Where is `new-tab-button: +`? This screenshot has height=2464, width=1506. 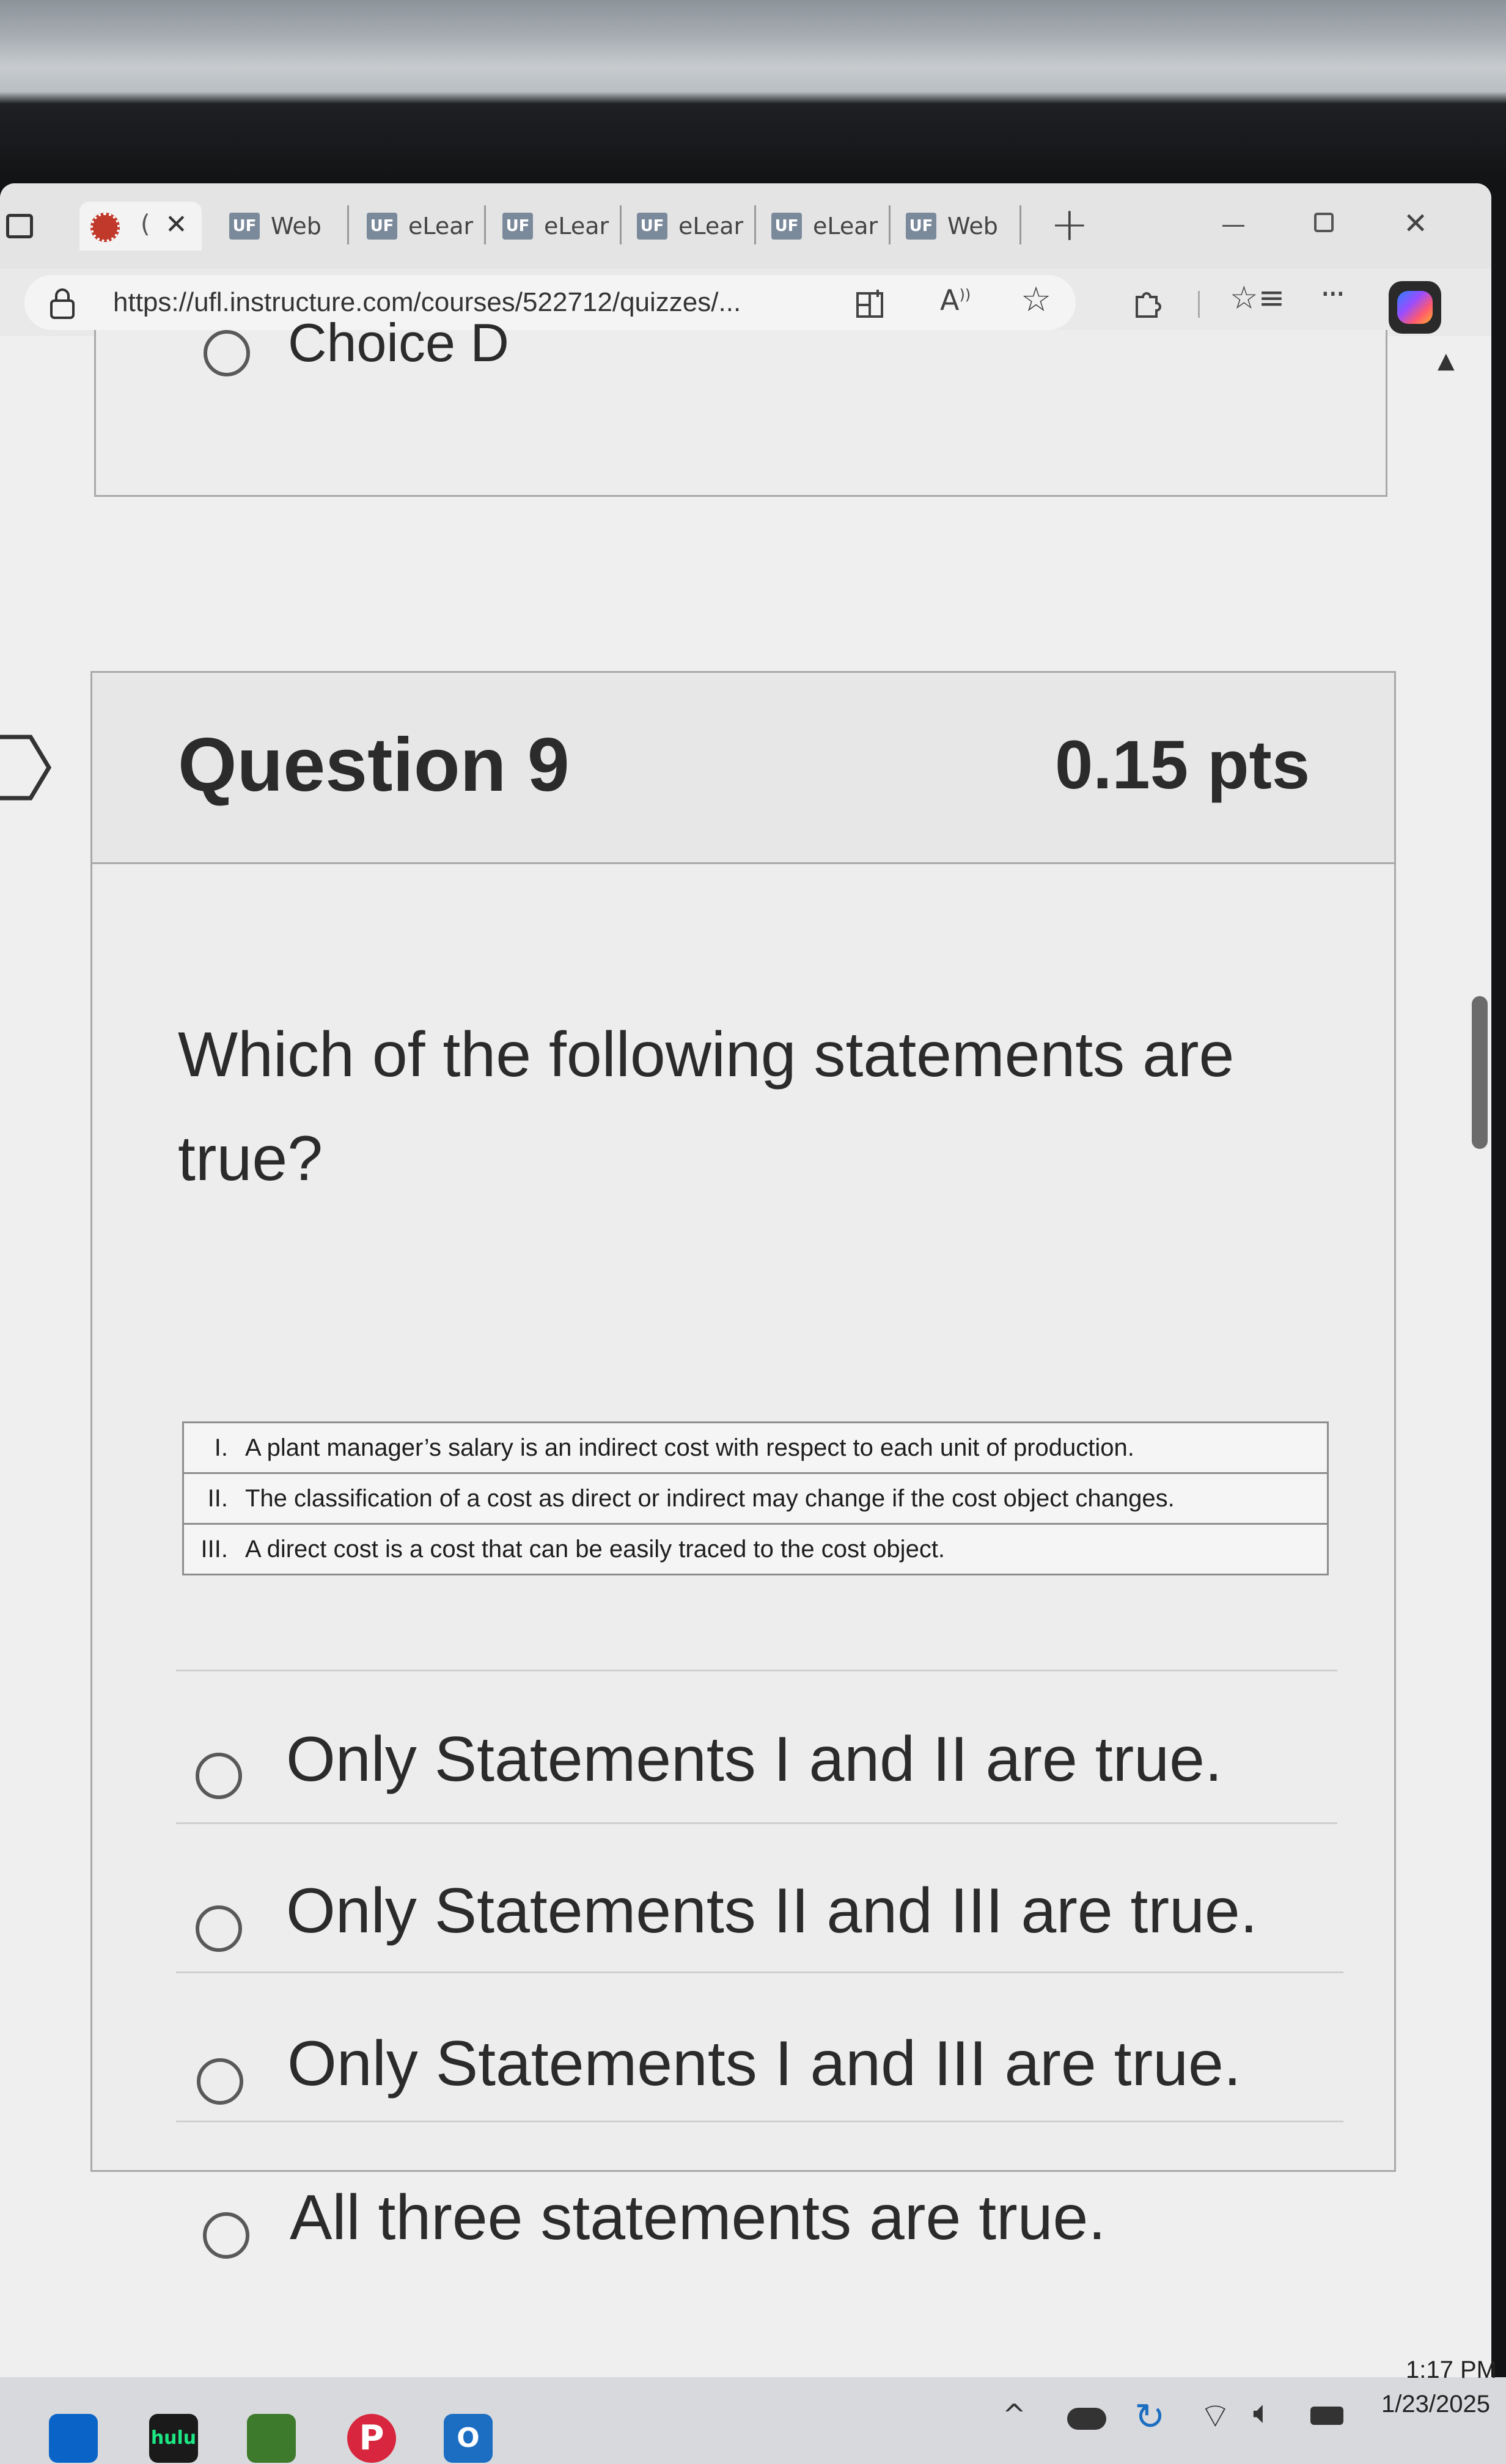 new-tab-button: + is located at coordinates (1069, 224).